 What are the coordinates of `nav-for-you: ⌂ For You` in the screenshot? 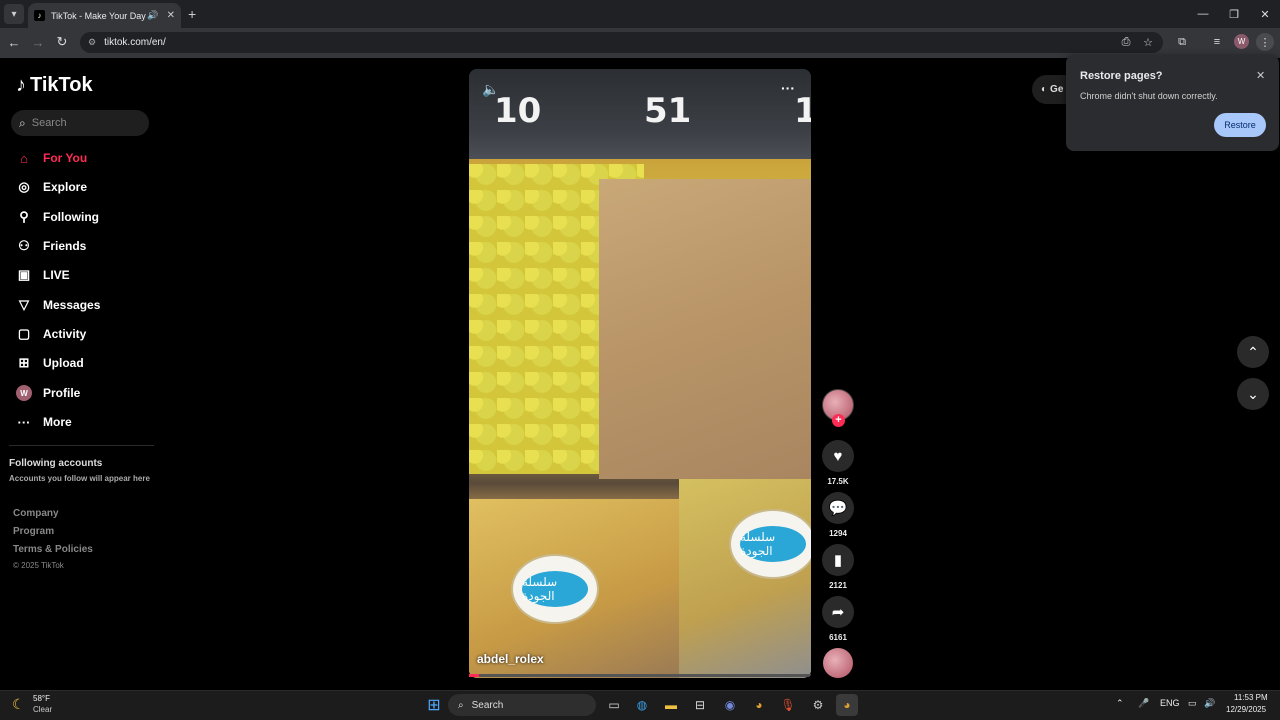 It's located at (51, 158).